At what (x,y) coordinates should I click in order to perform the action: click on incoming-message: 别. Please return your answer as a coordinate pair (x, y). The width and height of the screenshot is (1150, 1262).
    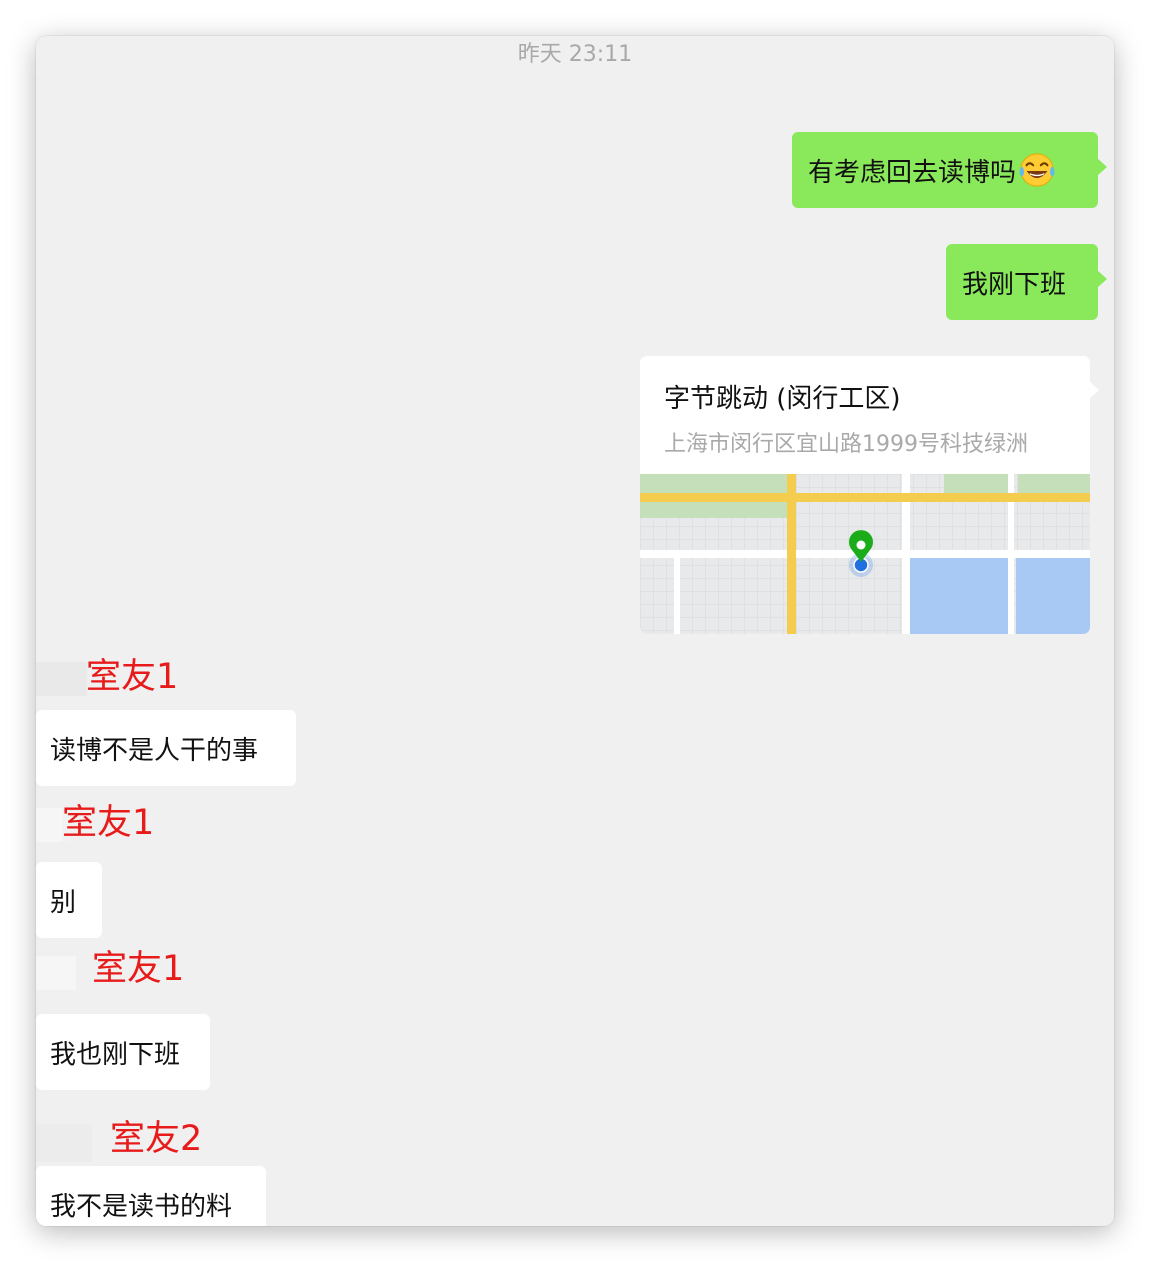
    Looking at the image, I should click on (69, 900).